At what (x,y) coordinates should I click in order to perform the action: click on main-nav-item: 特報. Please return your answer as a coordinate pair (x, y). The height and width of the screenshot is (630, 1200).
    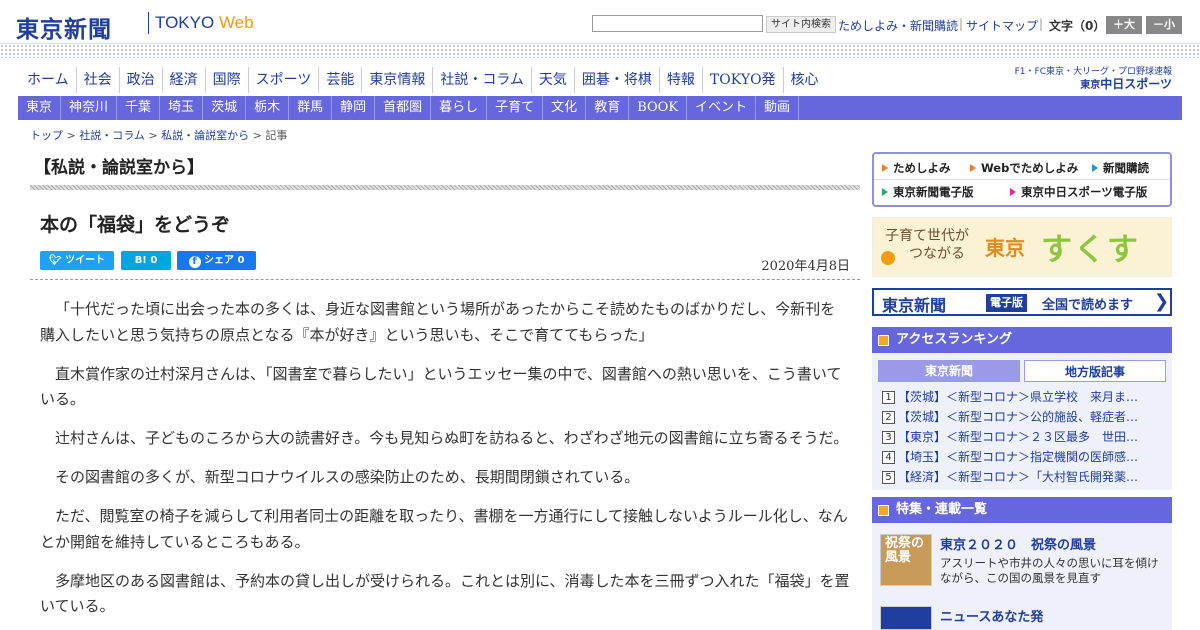
    Looking at the image, I should click on (681, 80).